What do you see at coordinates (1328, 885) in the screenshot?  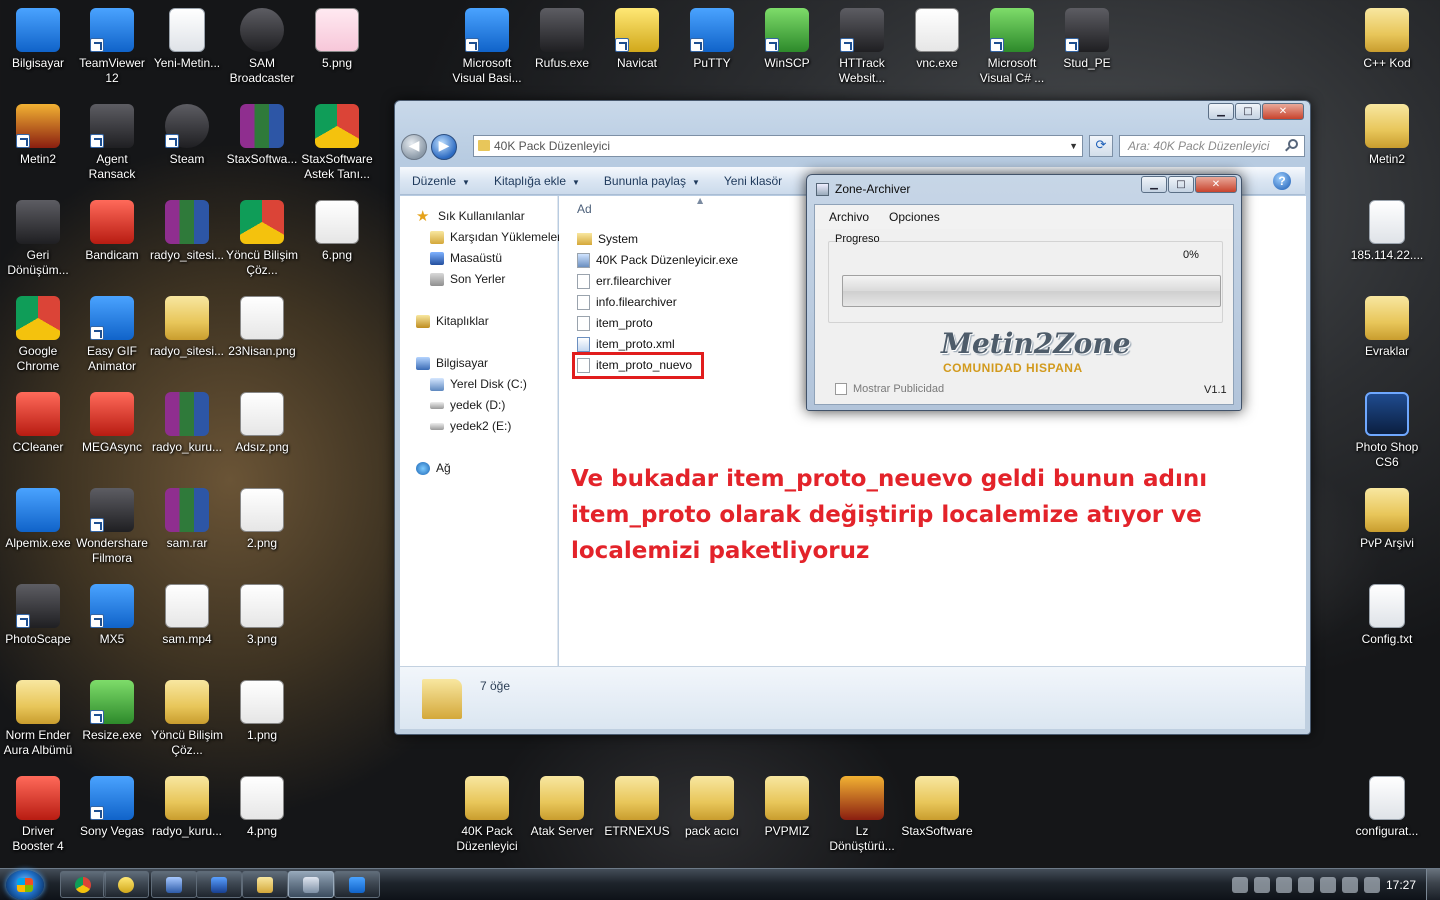 I see `display-icon` at bounding box center [1328, 885].